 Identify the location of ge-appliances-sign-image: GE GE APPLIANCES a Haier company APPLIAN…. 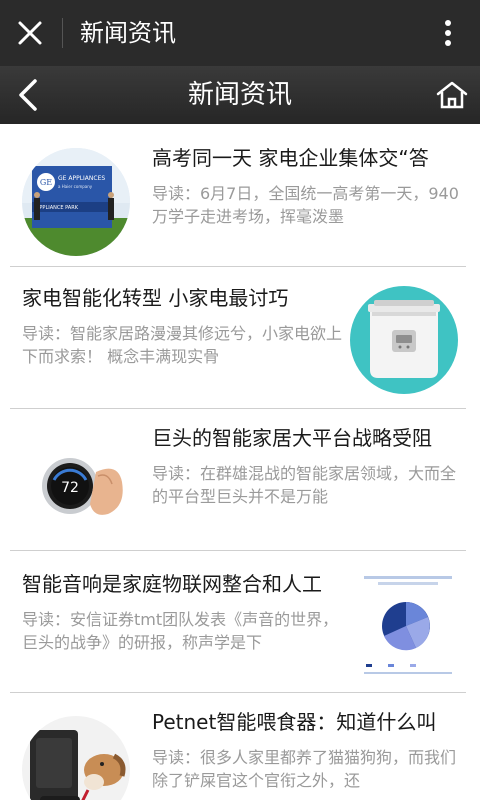
(76, 202).